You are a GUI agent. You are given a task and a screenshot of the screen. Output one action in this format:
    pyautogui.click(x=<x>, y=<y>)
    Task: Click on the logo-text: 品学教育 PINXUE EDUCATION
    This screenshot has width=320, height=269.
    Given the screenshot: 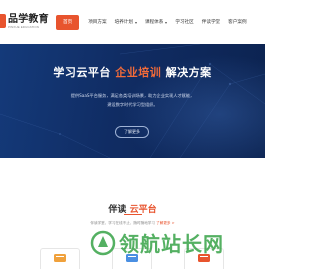 What is the action you would take?
    pyautogui.click(x=28, y=21)
    